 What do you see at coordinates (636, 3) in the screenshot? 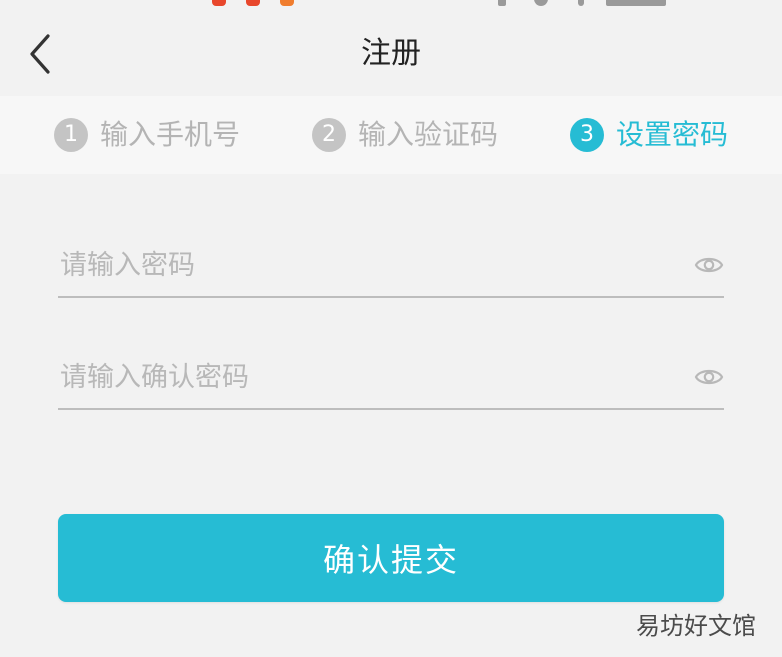
I see `network-icon` at bounding box center [636, 3].